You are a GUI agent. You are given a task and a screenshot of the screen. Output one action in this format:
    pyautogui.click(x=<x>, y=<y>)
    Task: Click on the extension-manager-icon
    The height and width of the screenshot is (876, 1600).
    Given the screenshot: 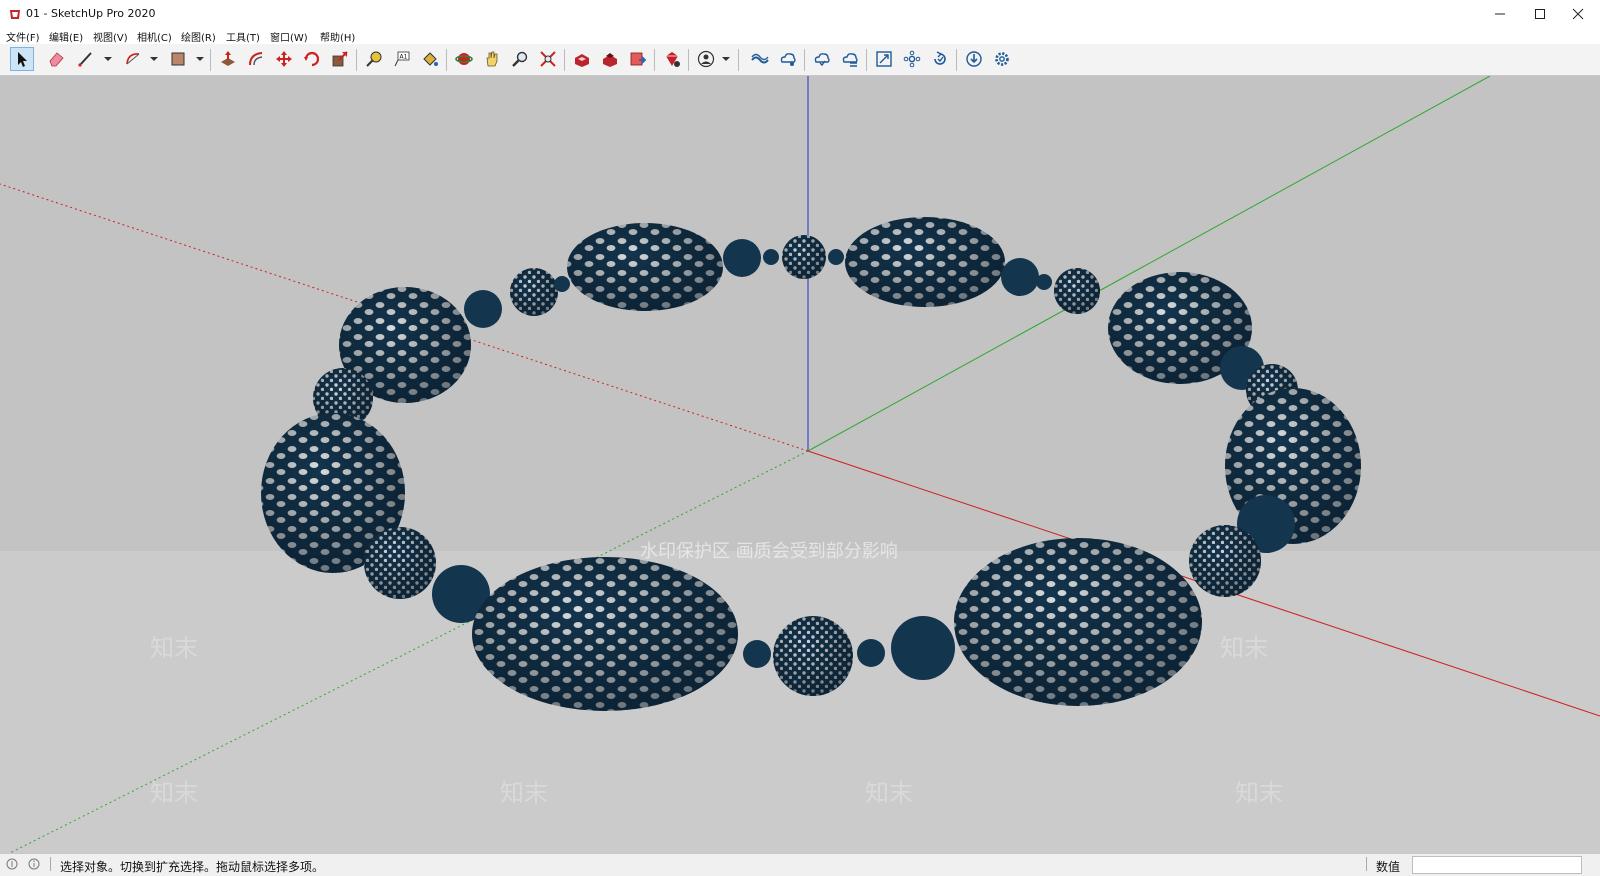 What is the action you would take?
    pyautogui.click(x=672, y=59)
    